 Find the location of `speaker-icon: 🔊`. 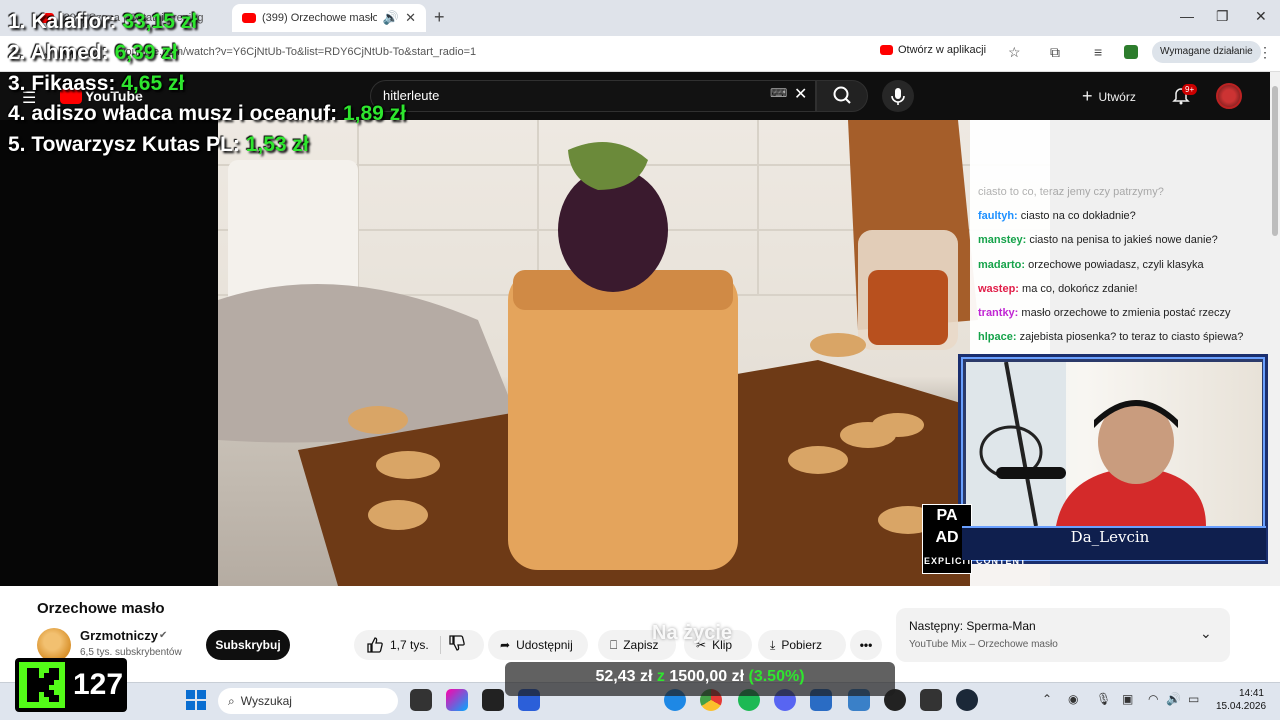

speaker-icon: 🔊 is located at coordinates (391, 18).